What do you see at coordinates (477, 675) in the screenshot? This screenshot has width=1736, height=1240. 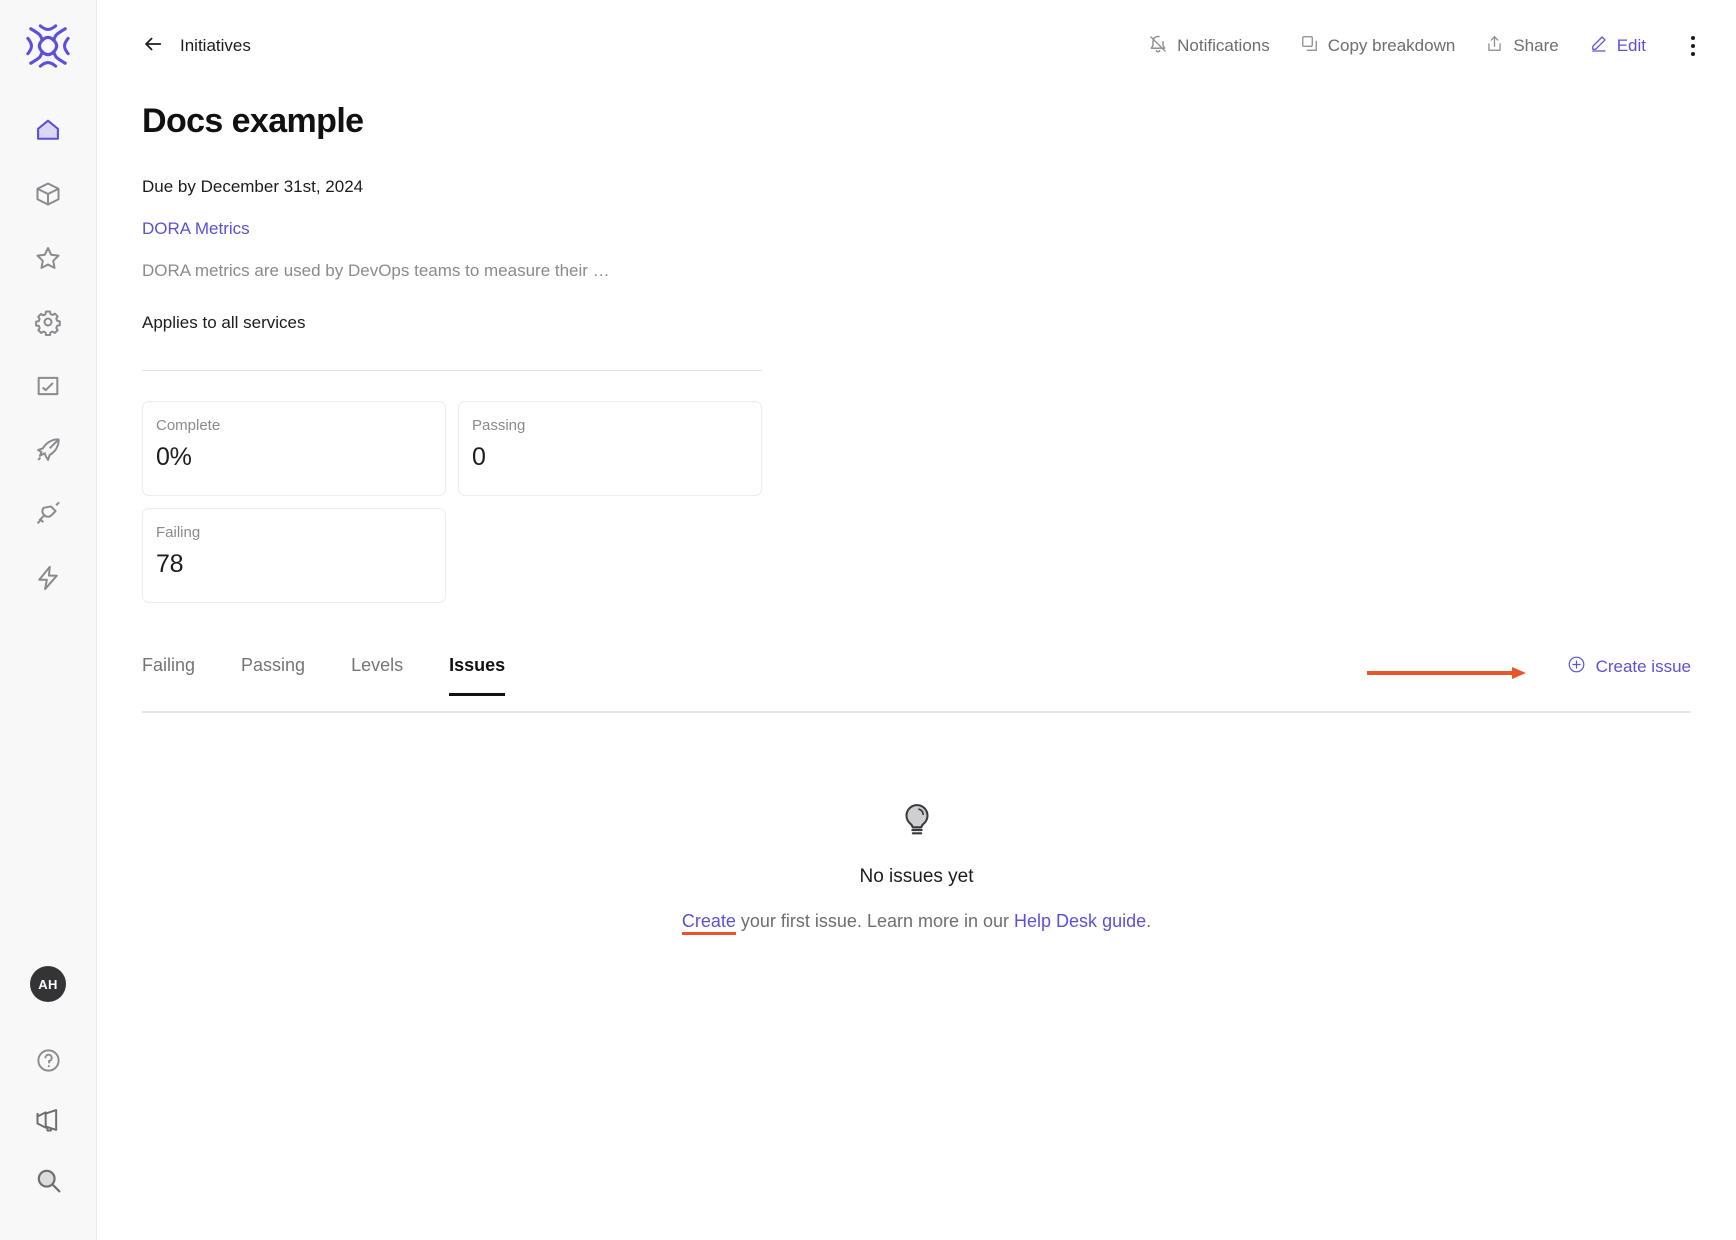 I see `tab-issues: Issues` at bounding box center [477, 675].